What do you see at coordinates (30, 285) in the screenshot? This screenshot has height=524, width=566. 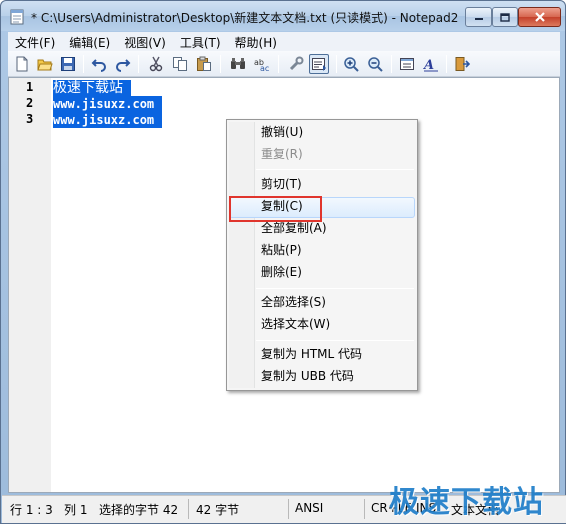 I see `line-number-gutter` at bounding box center [30, 285].